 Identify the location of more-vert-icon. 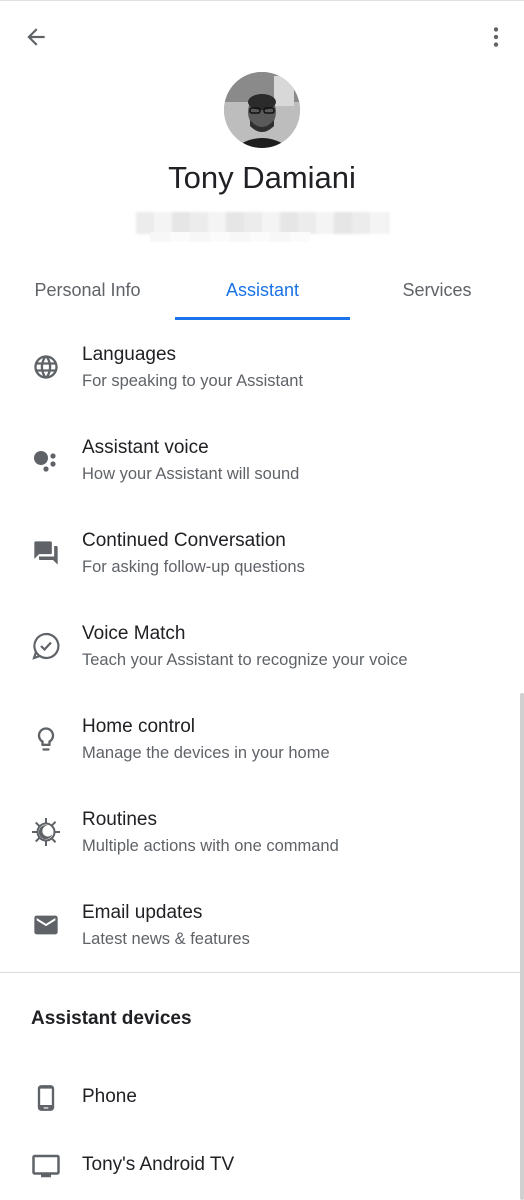
(496, 37).